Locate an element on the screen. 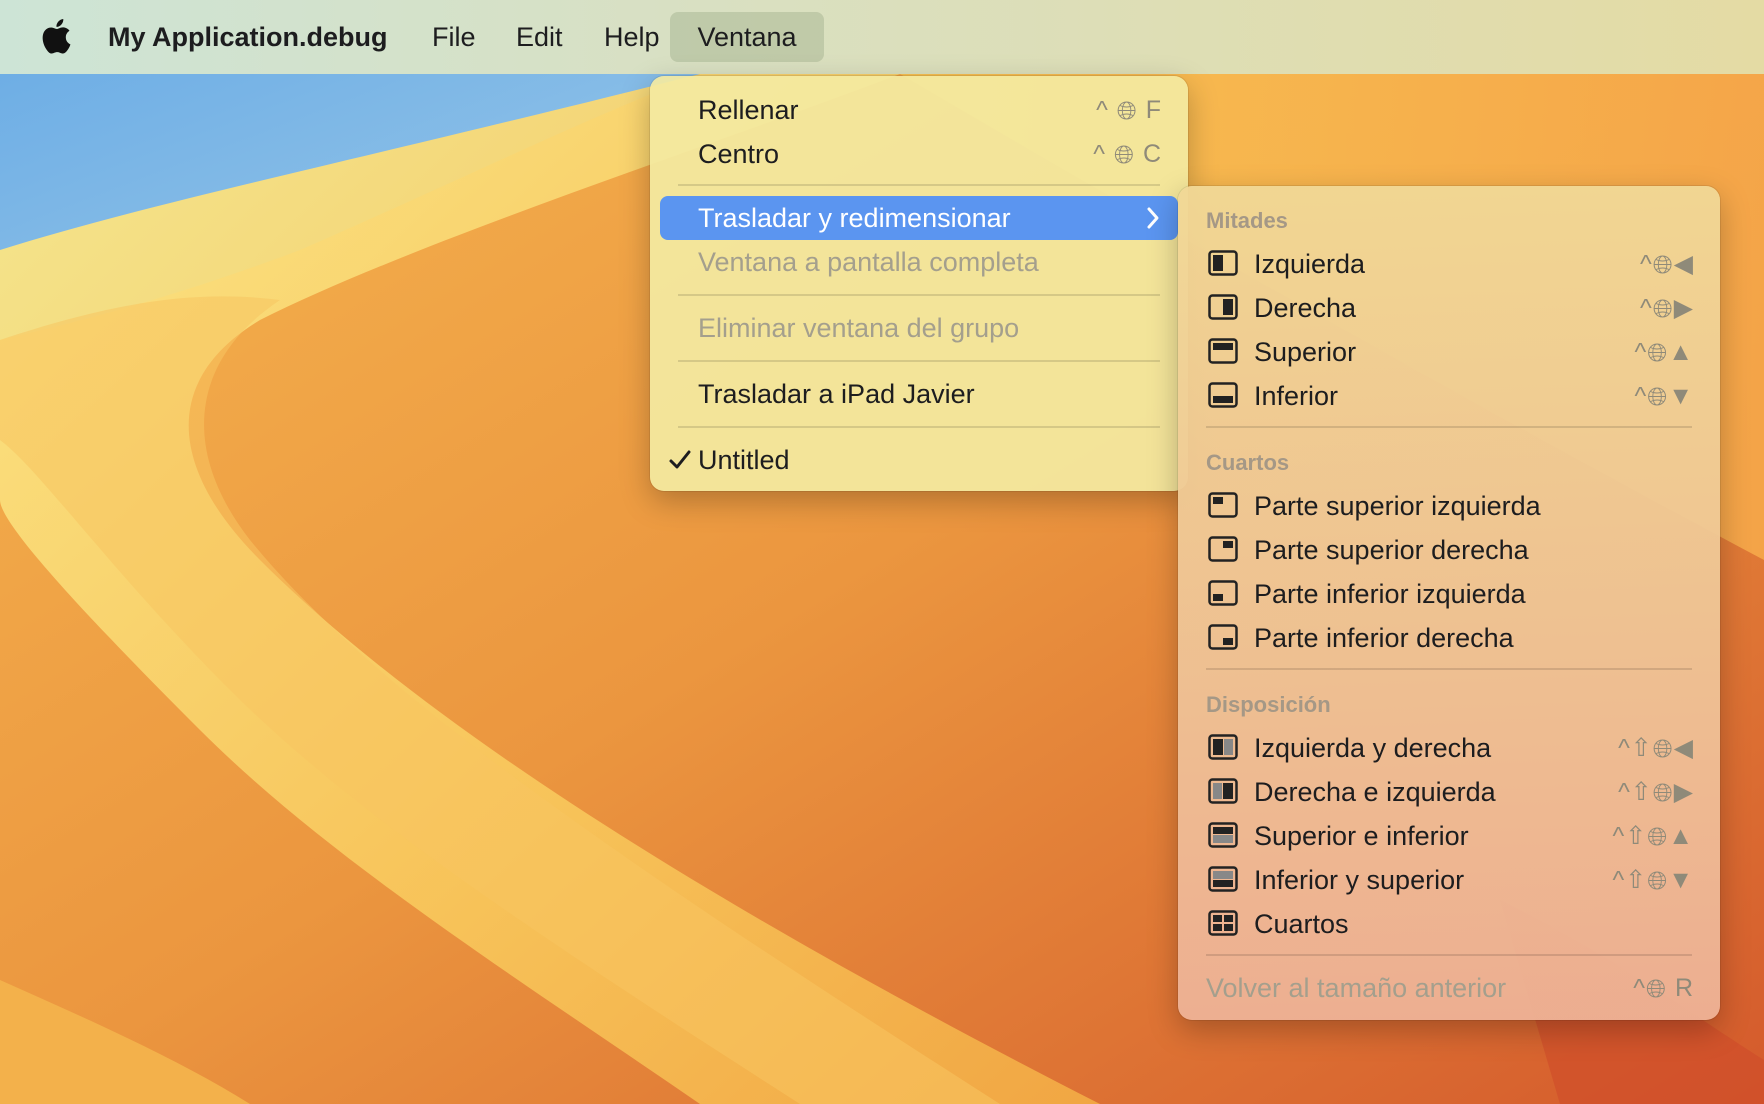  menu-item-label: Derecha e izquierda is located at coordinates (1375, 792).